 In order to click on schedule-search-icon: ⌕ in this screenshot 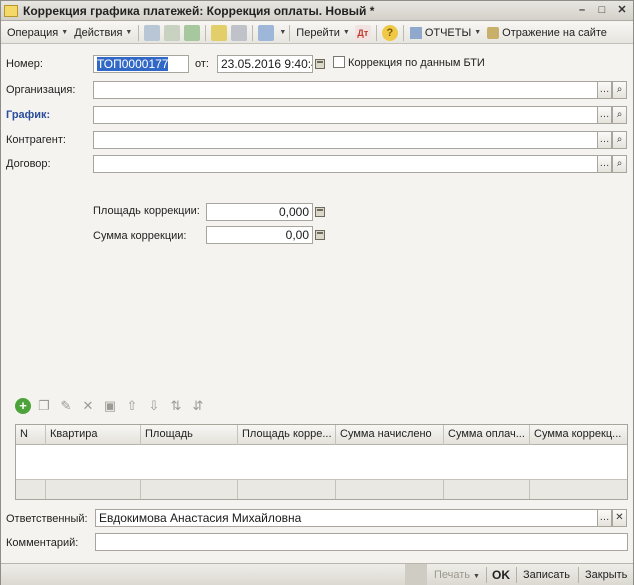, I will do `click(619, 115)`.